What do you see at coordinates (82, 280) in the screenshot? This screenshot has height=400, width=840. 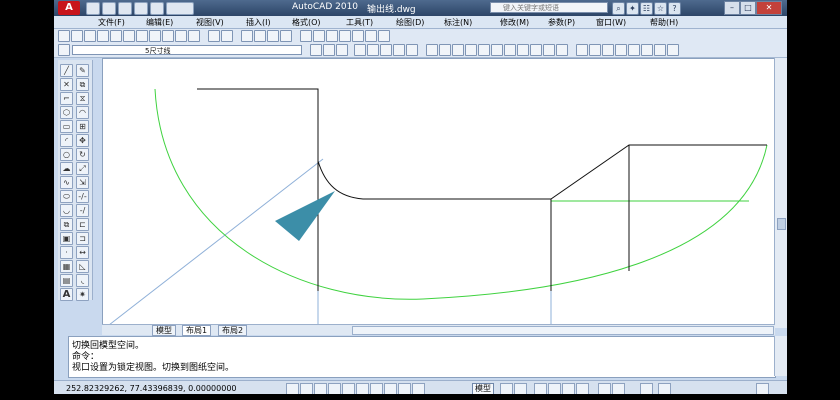 I see `fillet-icon: ◟` at bounding box center [82, 280].